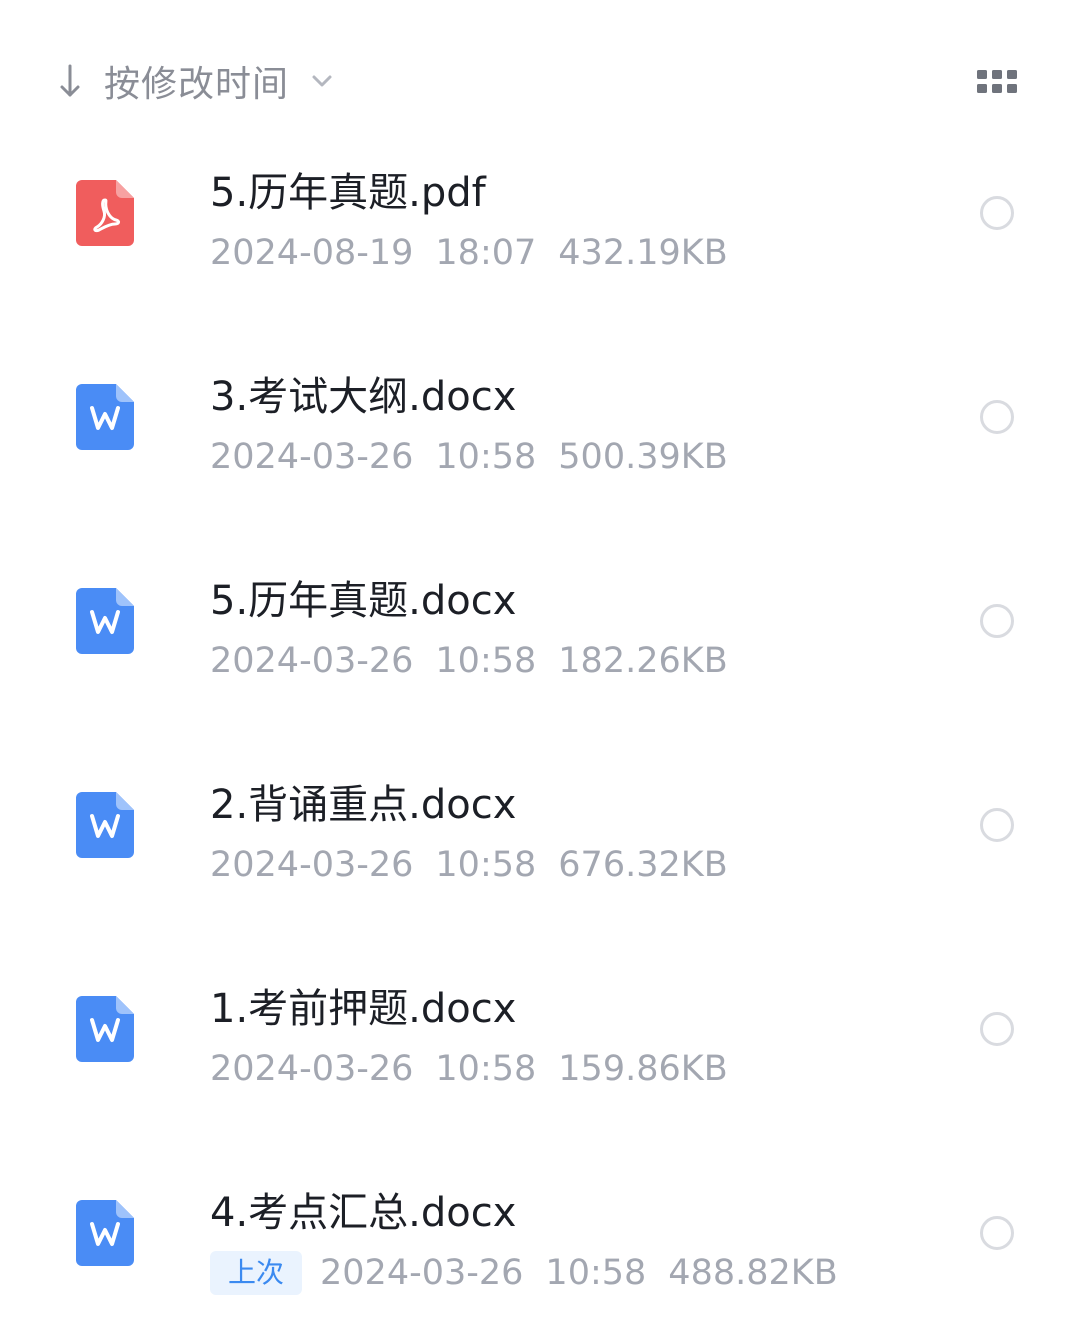 This screenshot has height=1332, width=1080. Describe the element at coordinates (643, 1069) in the screenshot. I see `file-size: 159.86KB` at that location.